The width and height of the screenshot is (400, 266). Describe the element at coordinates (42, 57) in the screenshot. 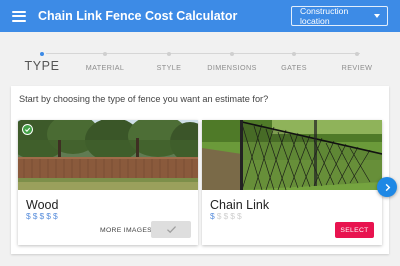

I see `step-type: TYPE` at that location.